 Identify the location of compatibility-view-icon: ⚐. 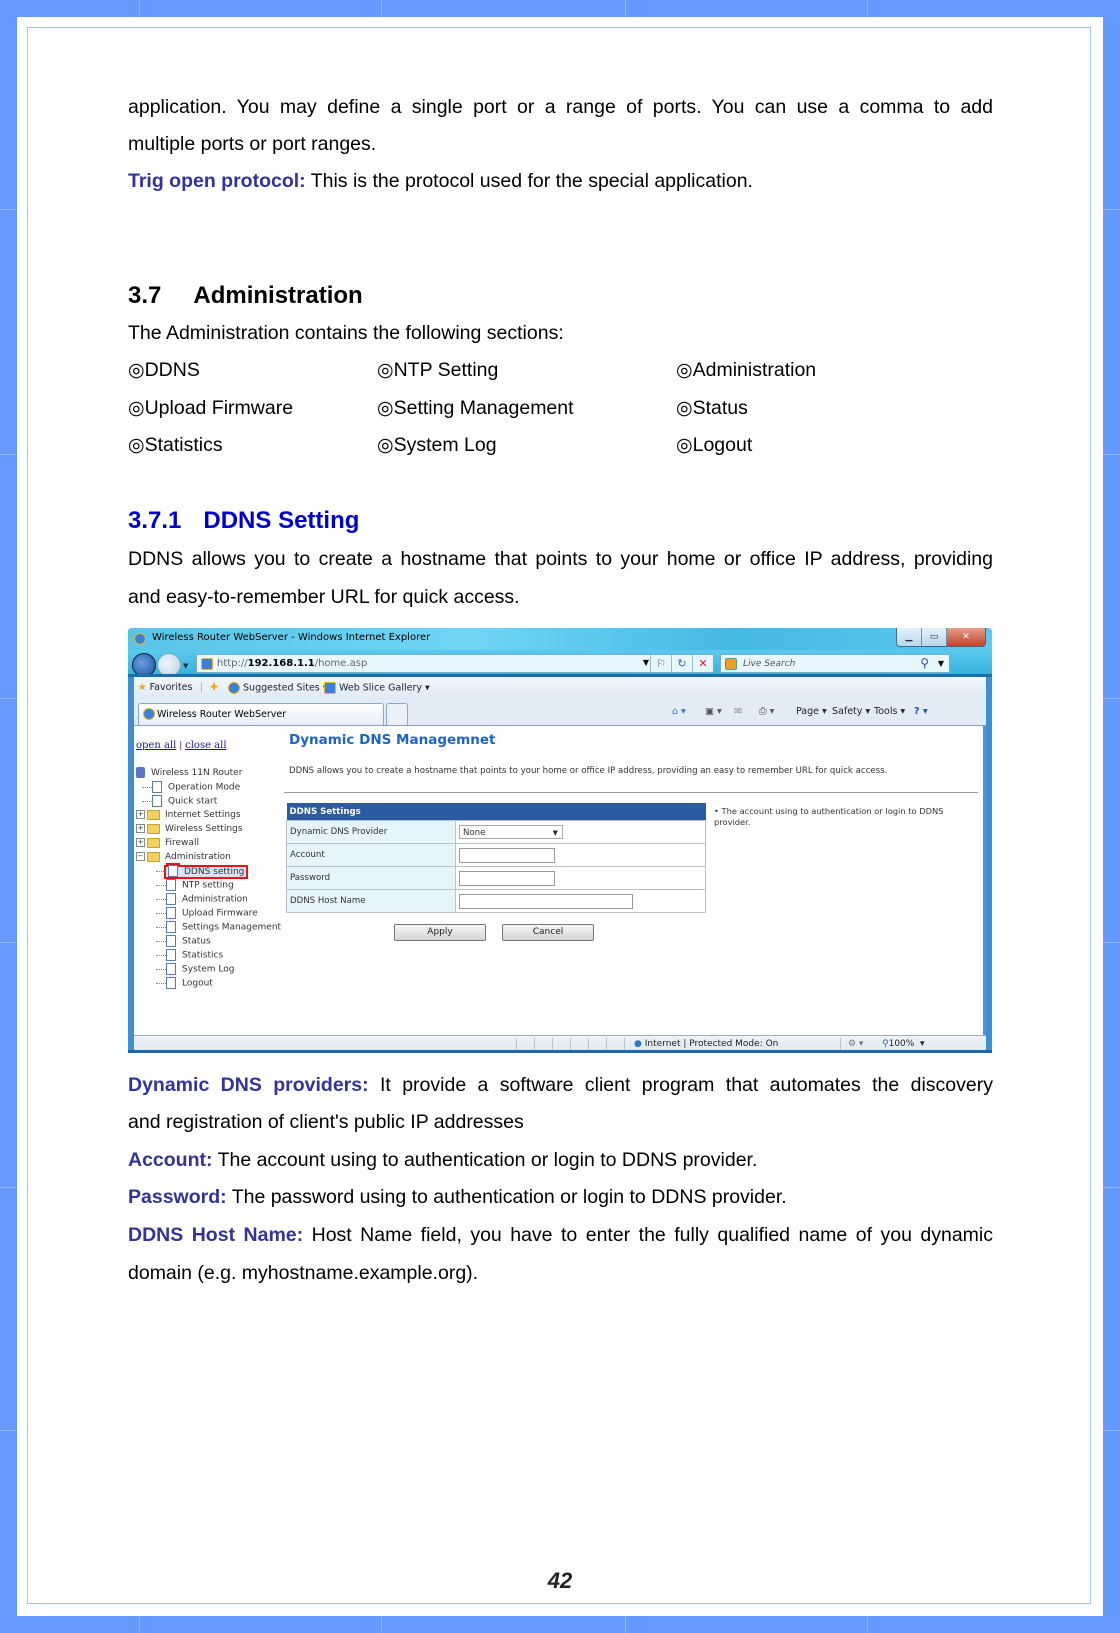
(660, 663).